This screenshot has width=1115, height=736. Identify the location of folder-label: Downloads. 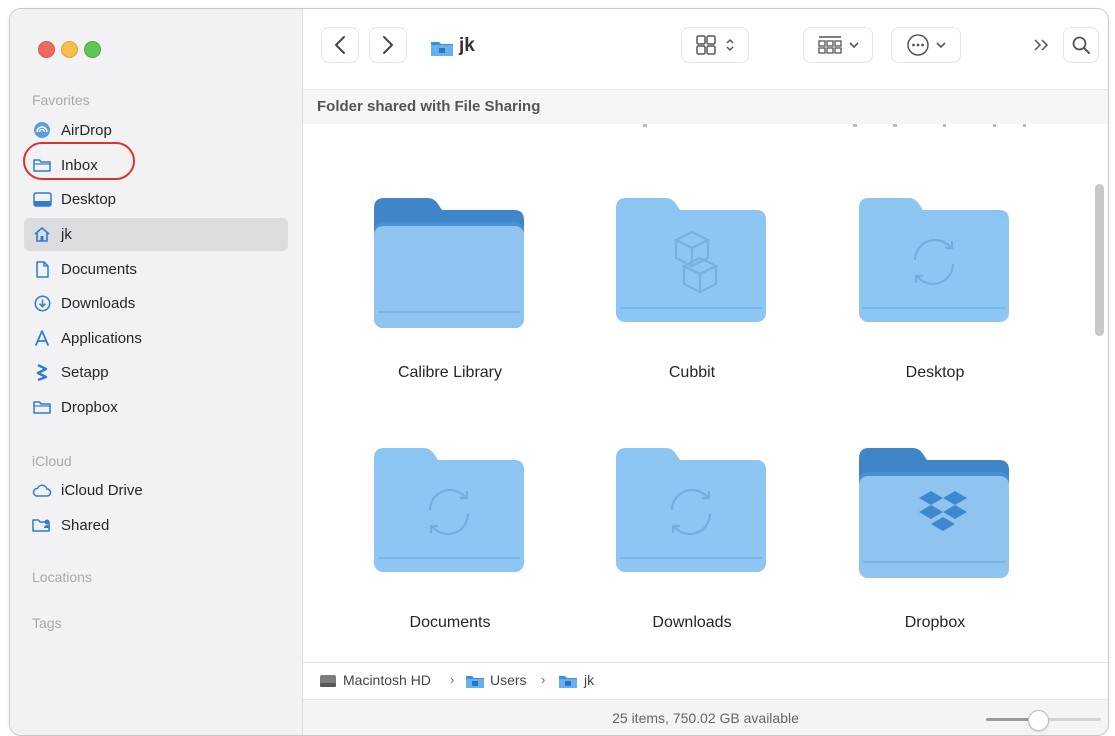
(692, 622).